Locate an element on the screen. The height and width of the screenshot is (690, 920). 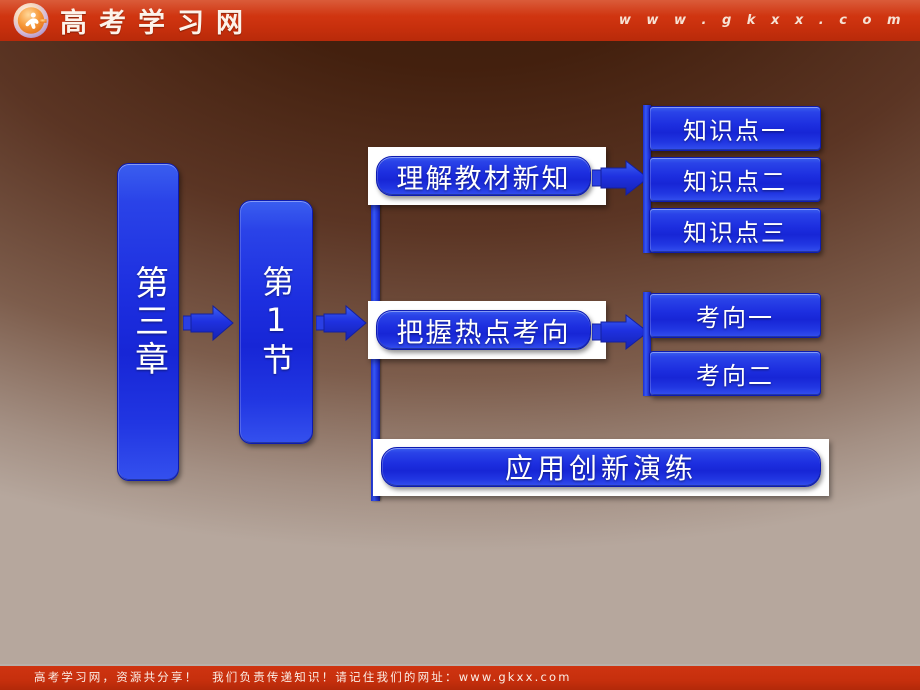
arrow-right-icon-section-to-branches is located at coordinates (342, 323).